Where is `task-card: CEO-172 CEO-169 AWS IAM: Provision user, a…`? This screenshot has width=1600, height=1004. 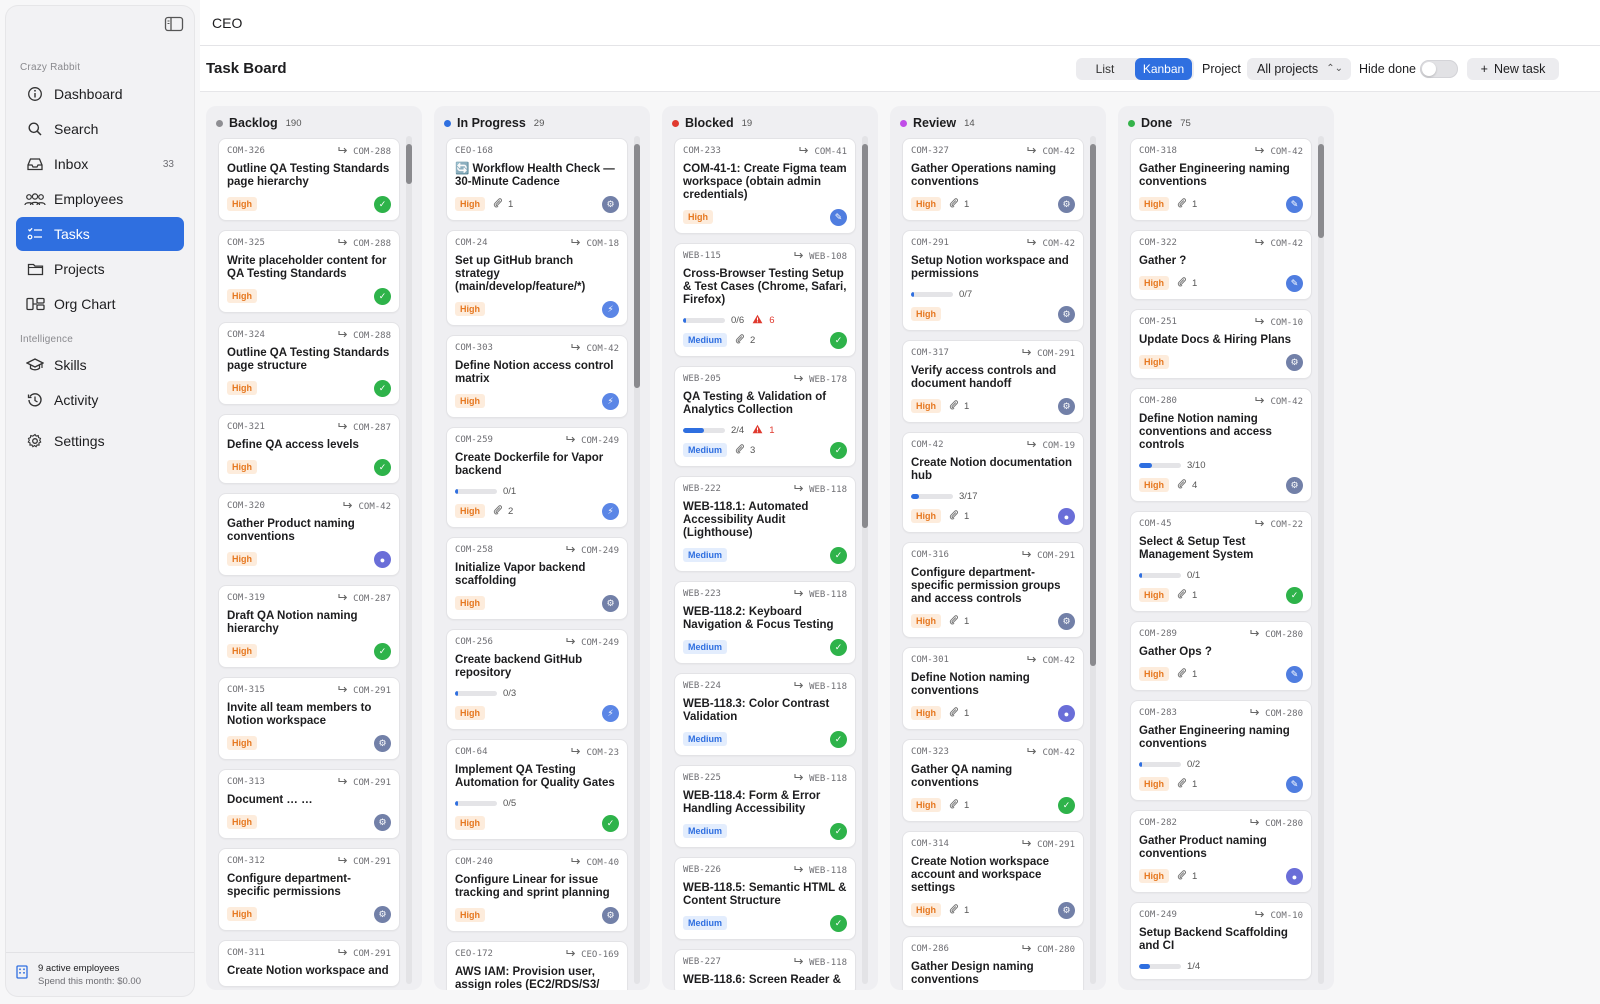
task-card: CEO-172 CEO-169 AWS IAM: Provision user, a… is located at coordinates (537, 965).